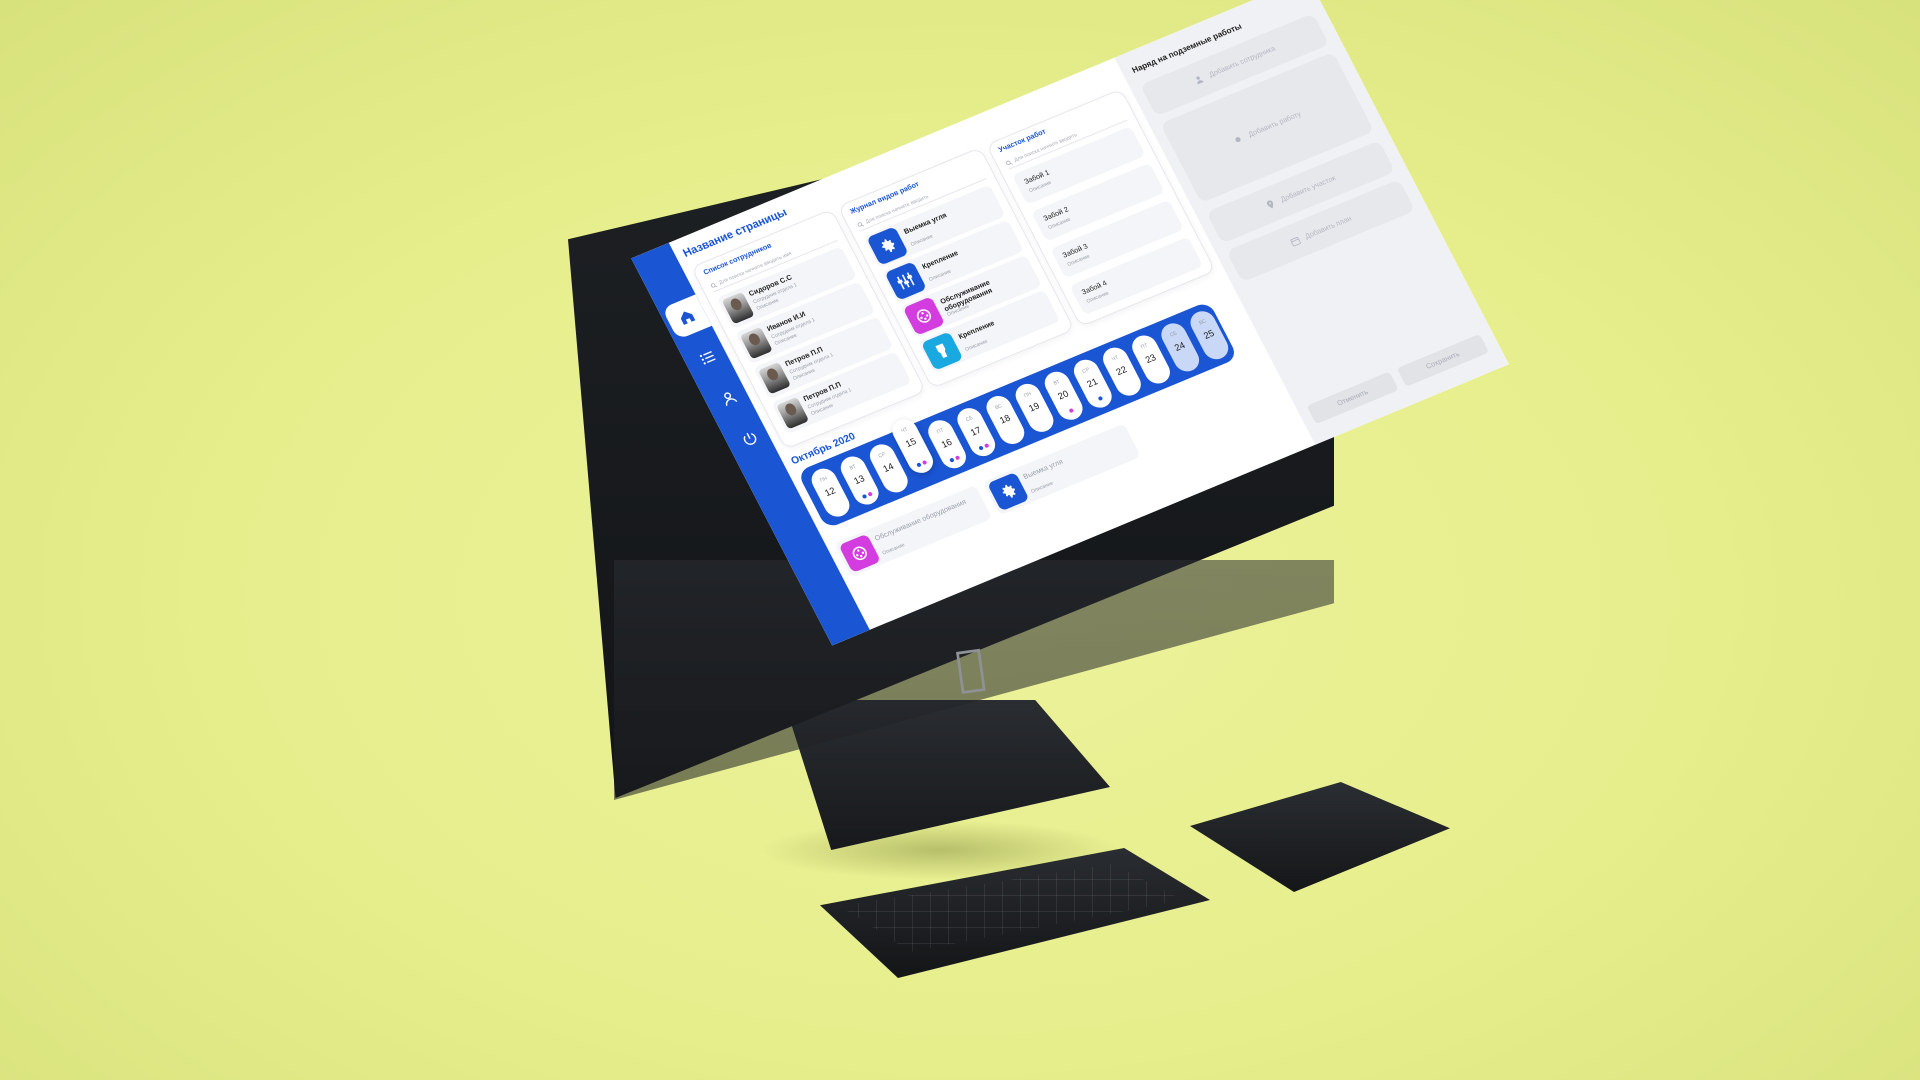 The image size is (1920, 1080). What do you see at coordinates (975, 431) in the screenshot?
I see `day-number: 17` at bounding box center [975, 431].